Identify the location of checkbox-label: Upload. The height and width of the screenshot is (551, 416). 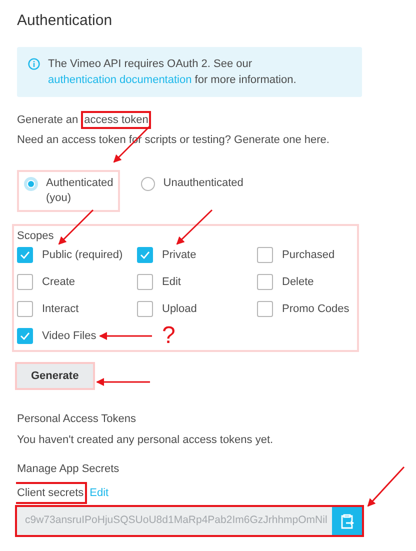
(179, 309).